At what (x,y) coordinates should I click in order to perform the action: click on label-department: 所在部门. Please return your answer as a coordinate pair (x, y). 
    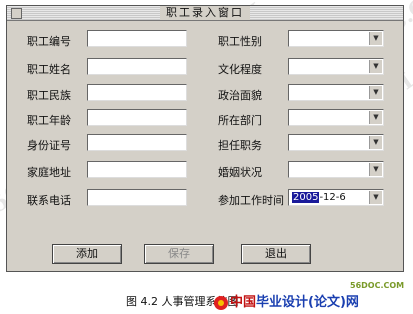
    Looking at the image, I should click on (240, 120).